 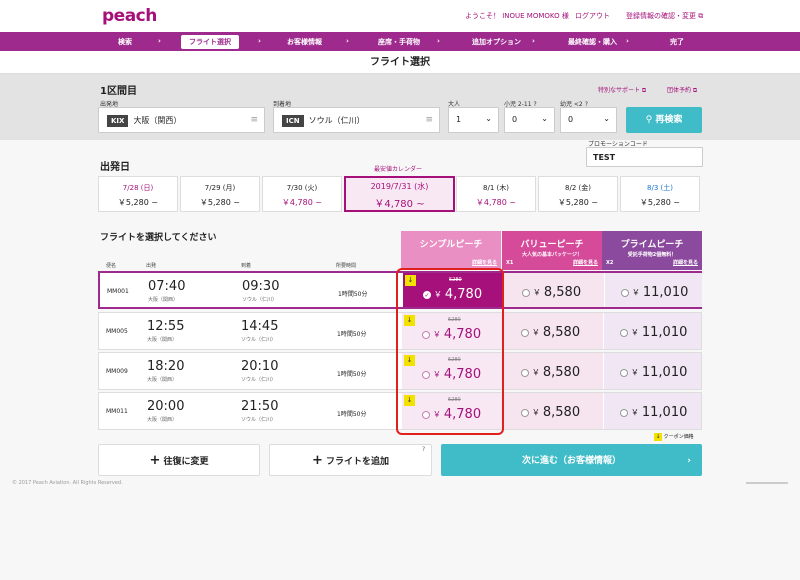 I want to click on roundtrip-button: + 往復に変更, so click(x=179, y=460).